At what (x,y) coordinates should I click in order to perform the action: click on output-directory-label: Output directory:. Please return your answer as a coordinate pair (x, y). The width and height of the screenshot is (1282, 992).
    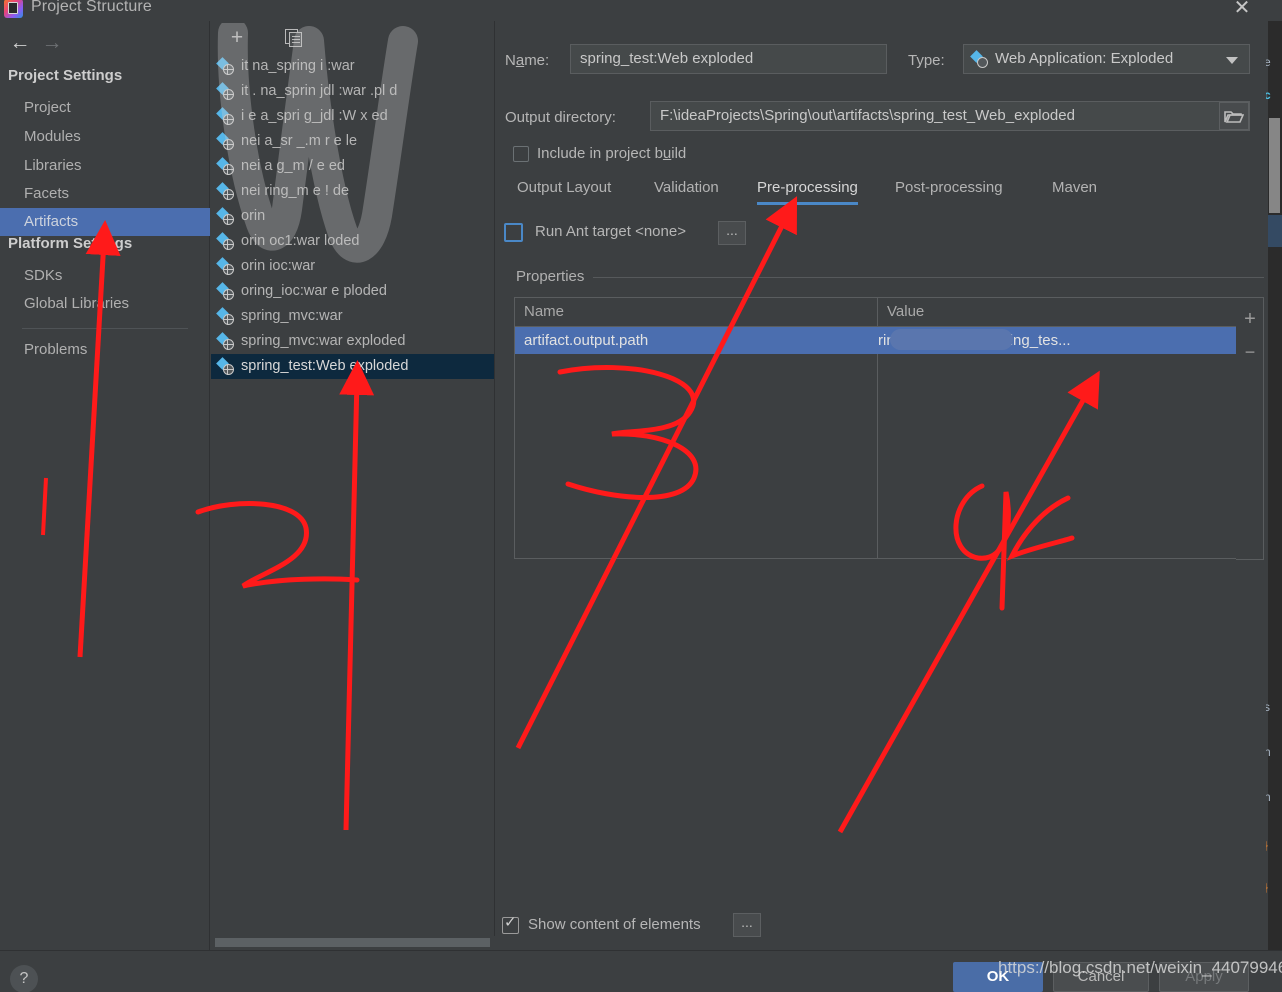
    Looking at the image, I should click on (560, 117).